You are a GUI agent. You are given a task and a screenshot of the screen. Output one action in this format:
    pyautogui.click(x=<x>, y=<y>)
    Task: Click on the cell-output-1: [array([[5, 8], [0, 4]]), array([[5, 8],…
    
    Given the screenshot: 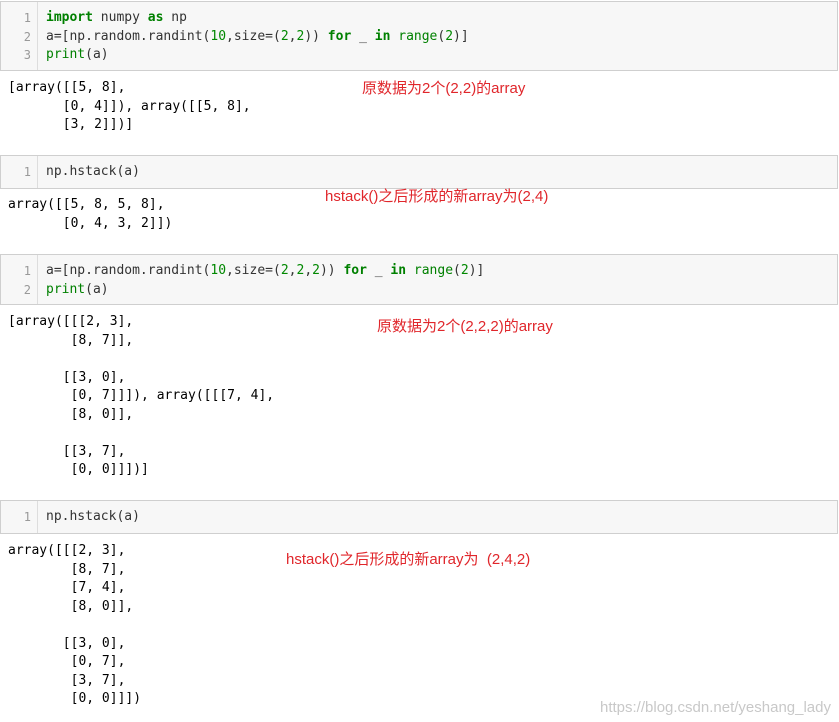 What is the action you would take?
    pyautogui.click(x=129, y=106)
    